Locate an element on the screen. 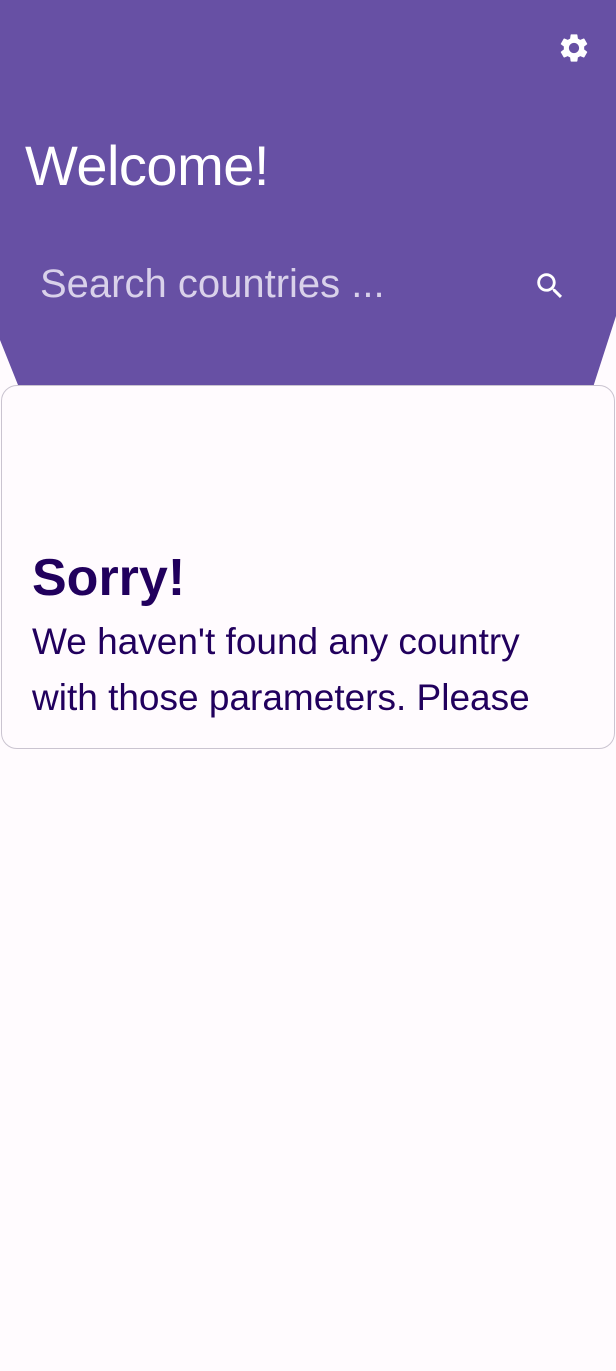  search-input is located at coordinates (270, 284).